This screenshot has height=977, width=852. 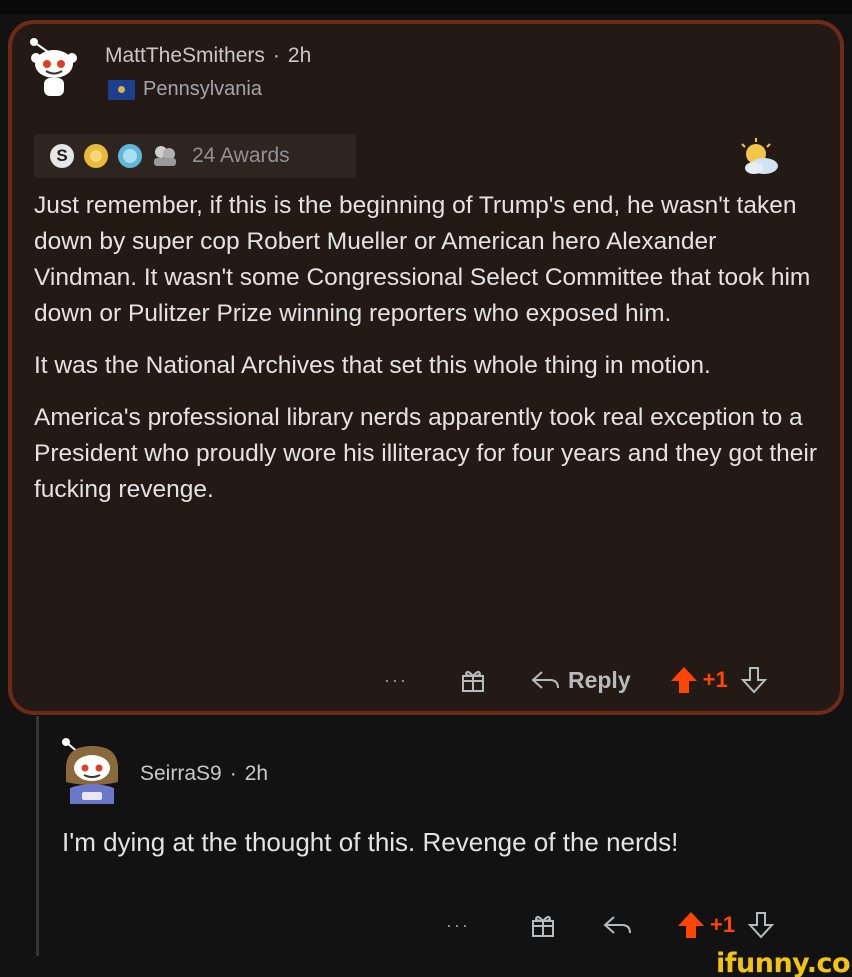 What do you see at coordinates (121, 89) in the screenshot?
I see `pennsylvania-flag-icon` at bounding box center [121, 89].